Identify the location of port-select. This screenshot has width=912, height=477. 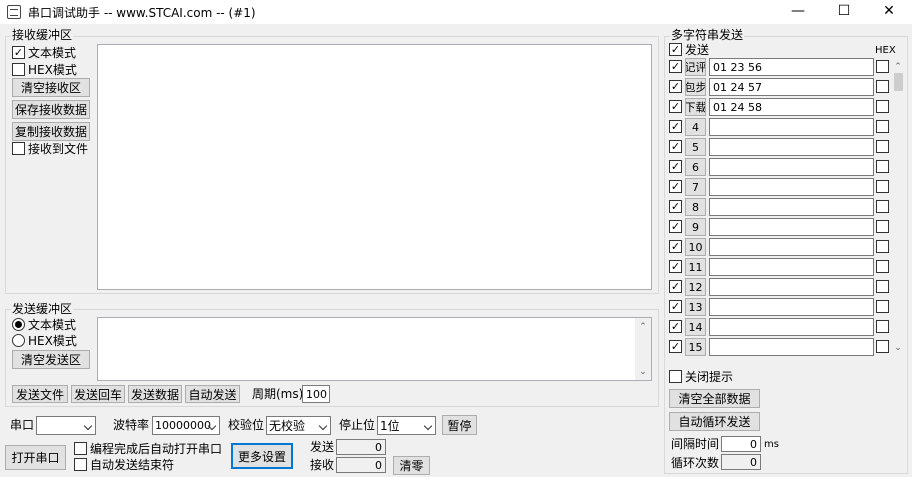
(66, 425).